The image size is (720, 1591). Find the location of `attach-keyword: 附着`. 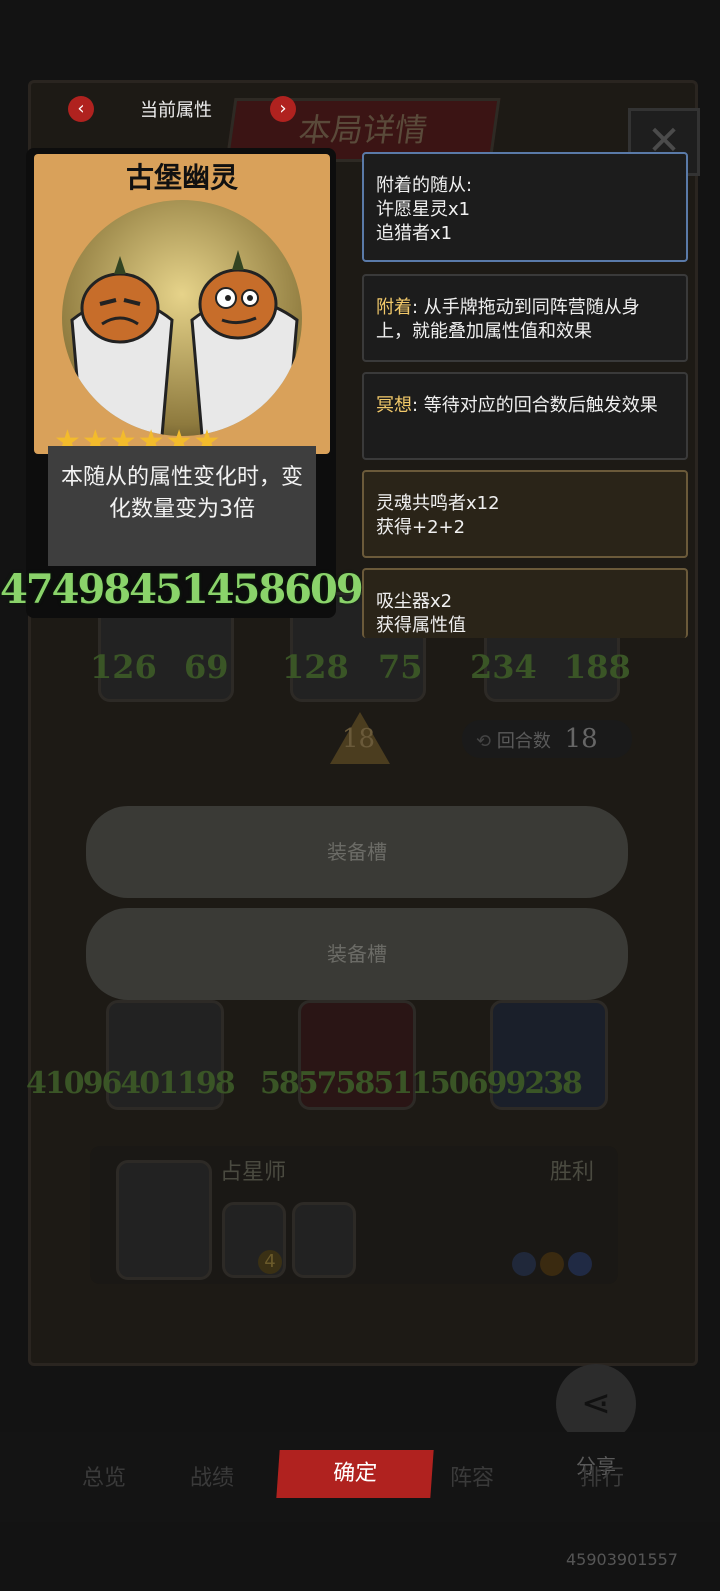

attach-keyword: 附着 is located at coordinates (394, 307).